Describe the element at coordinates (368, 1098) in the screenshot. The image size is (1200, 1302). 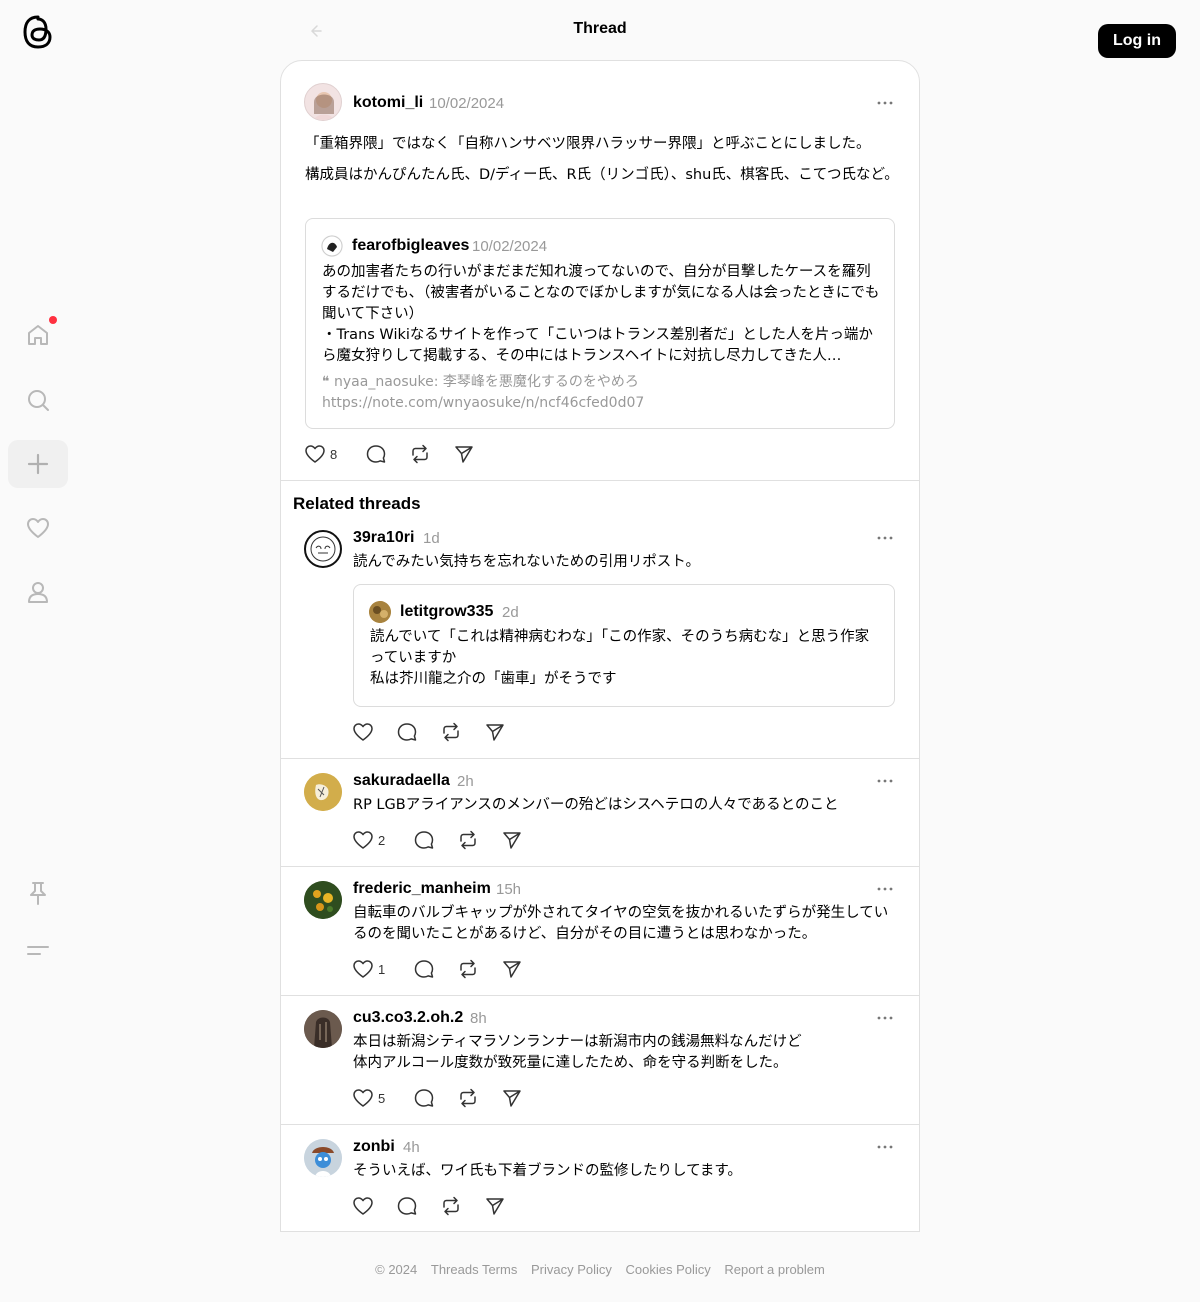
I see `like-button: 5` at that location.